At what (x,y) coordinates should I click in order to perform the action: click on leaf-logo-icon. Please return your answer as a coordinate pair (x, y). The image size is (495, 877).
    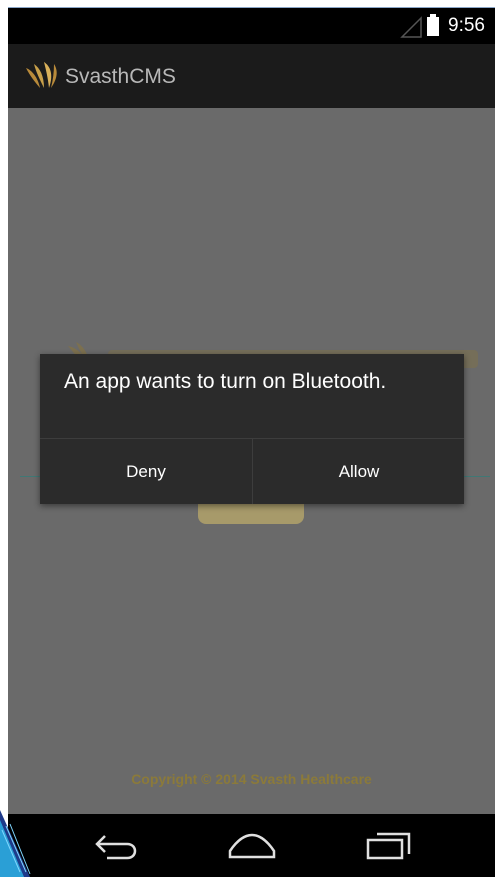
    Looking at the image, I should click on (41, 75).